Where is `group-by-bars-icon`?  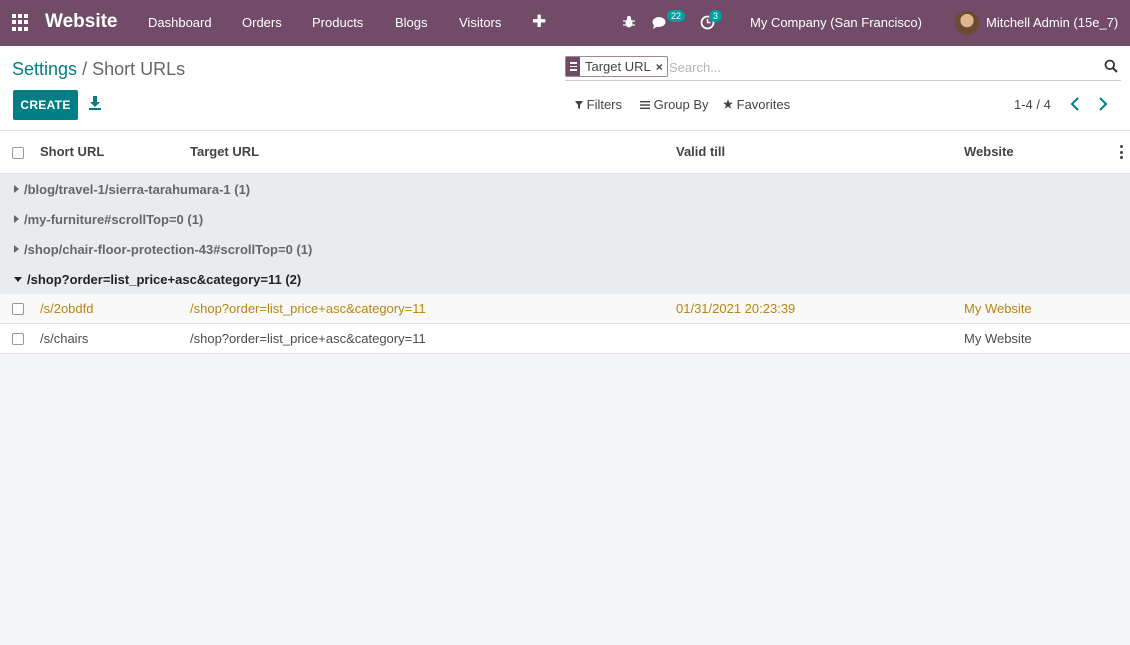 group-by-bars-icon is located at coordinates (645, 105).